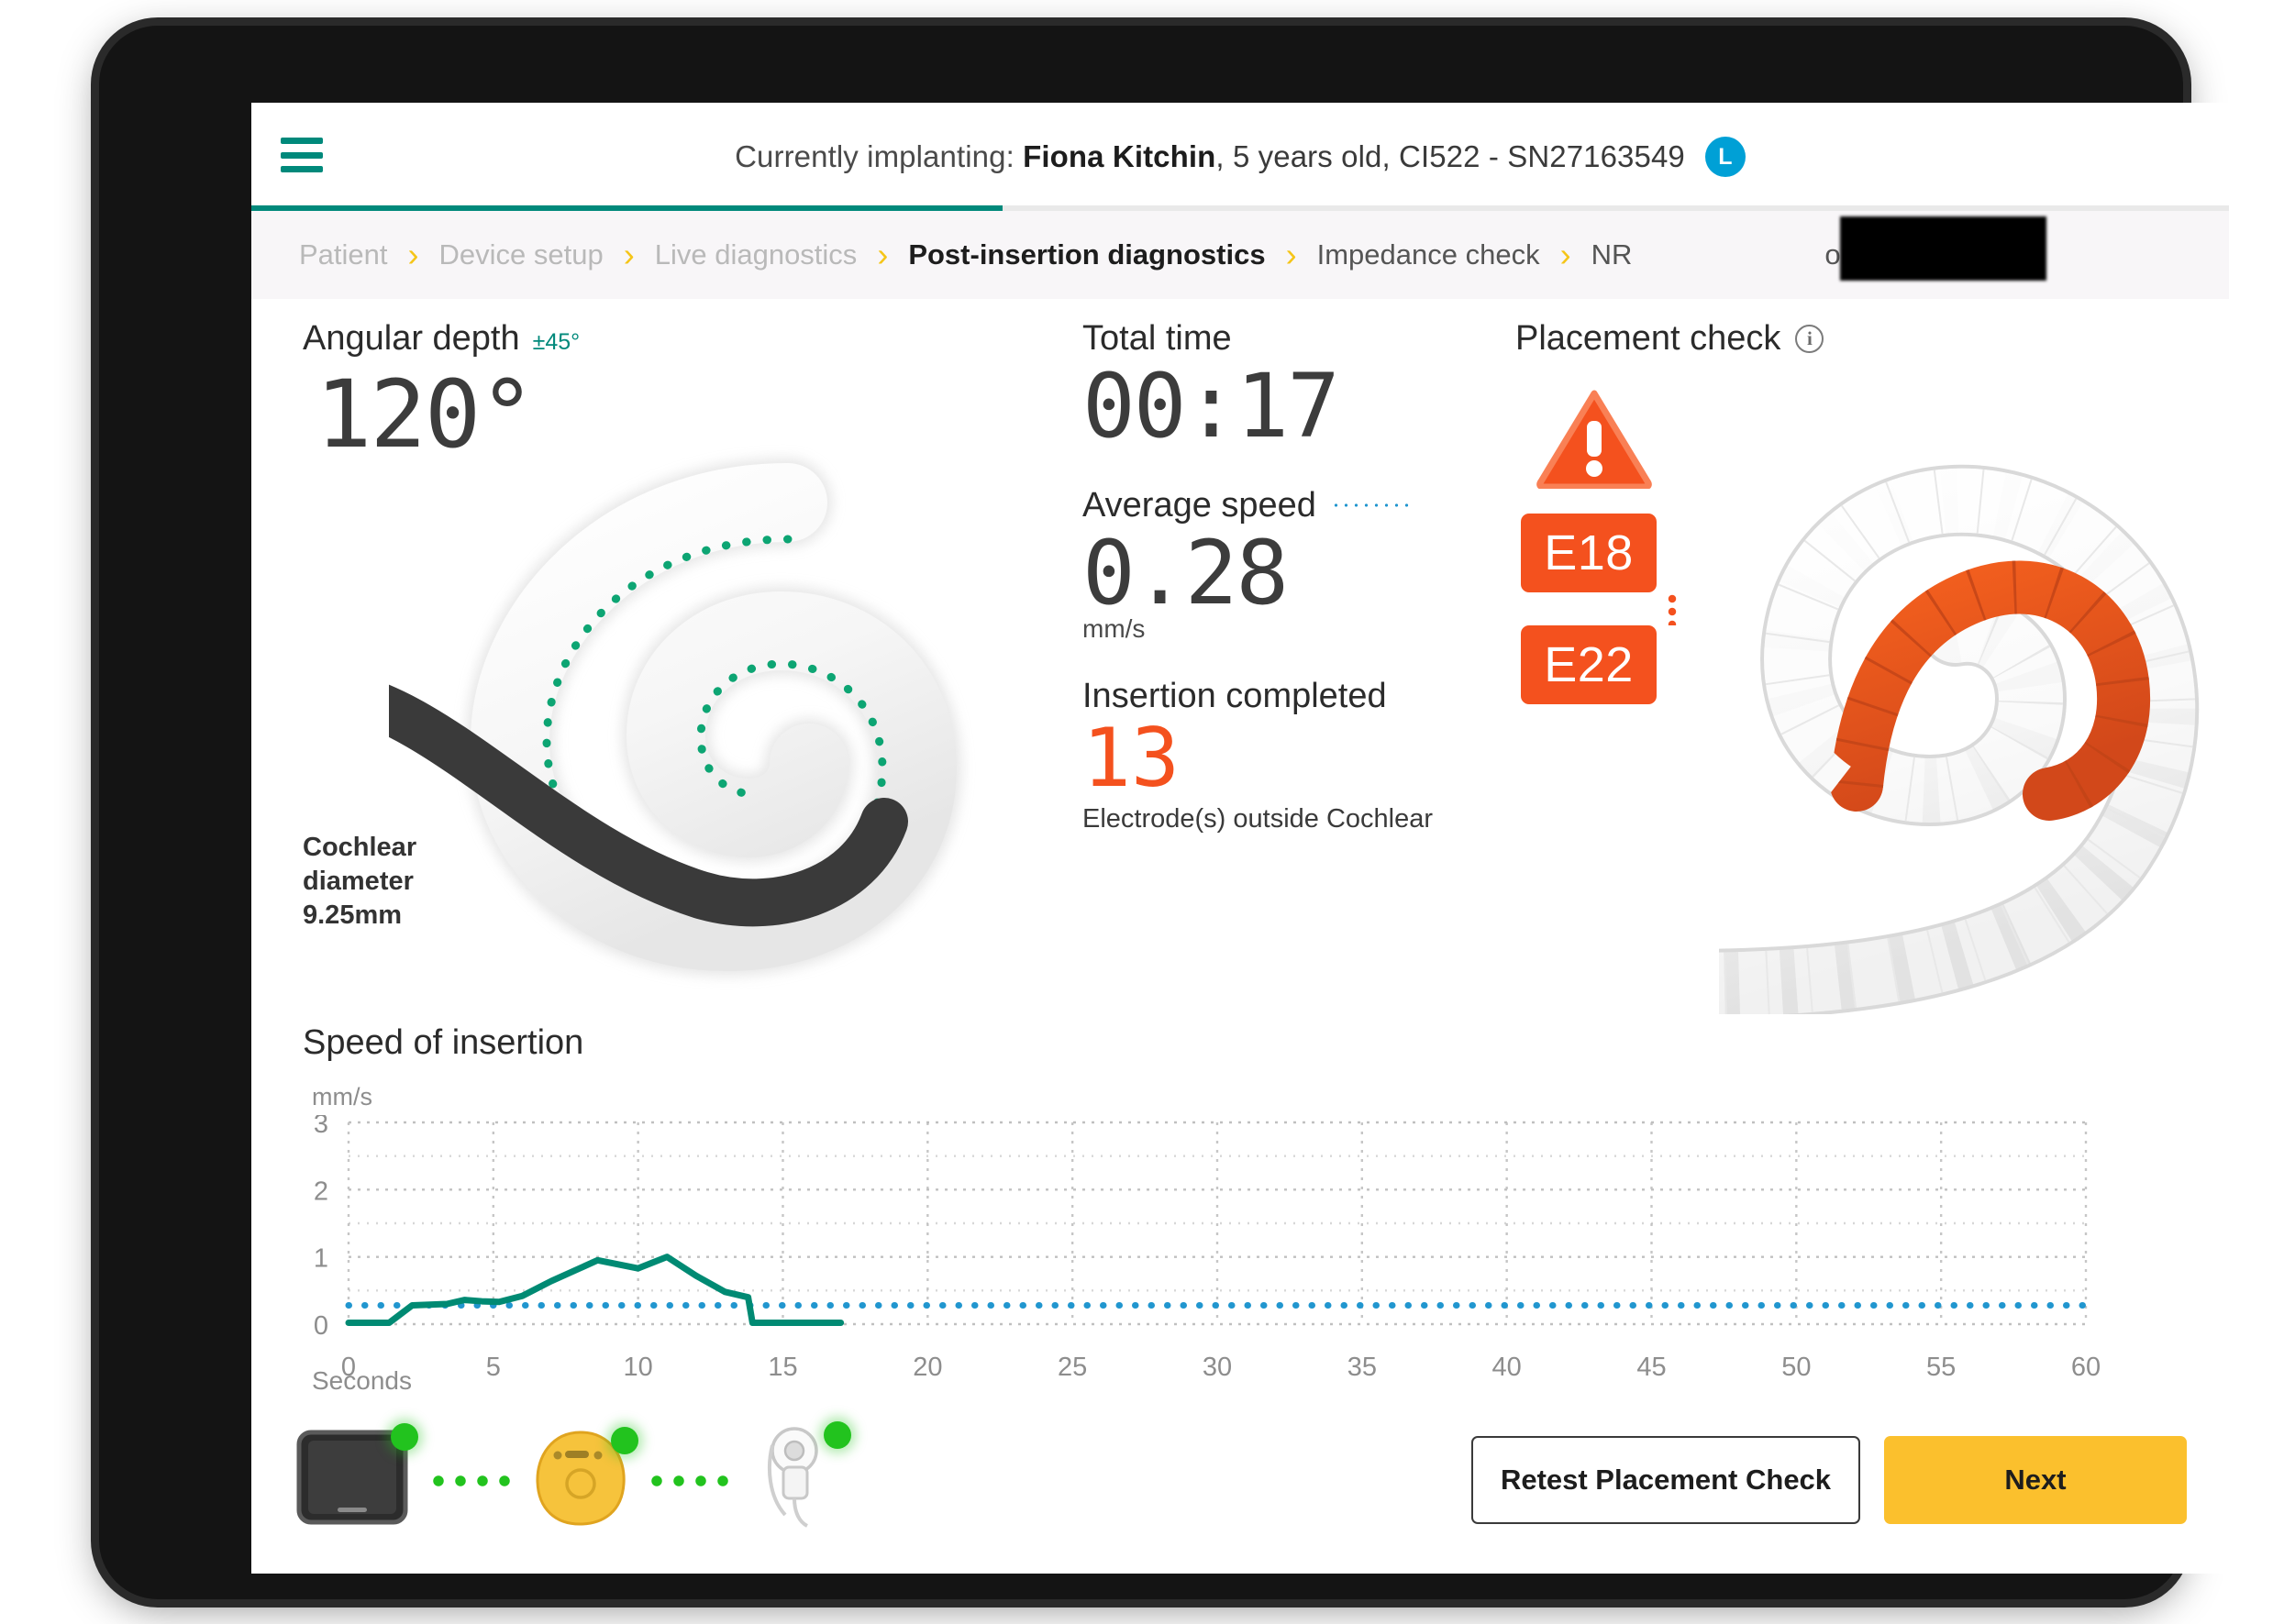  Describe the element at coordinates (1131, 757) in the screenshot. I see `electrodes-outside-value: 13` at that location.